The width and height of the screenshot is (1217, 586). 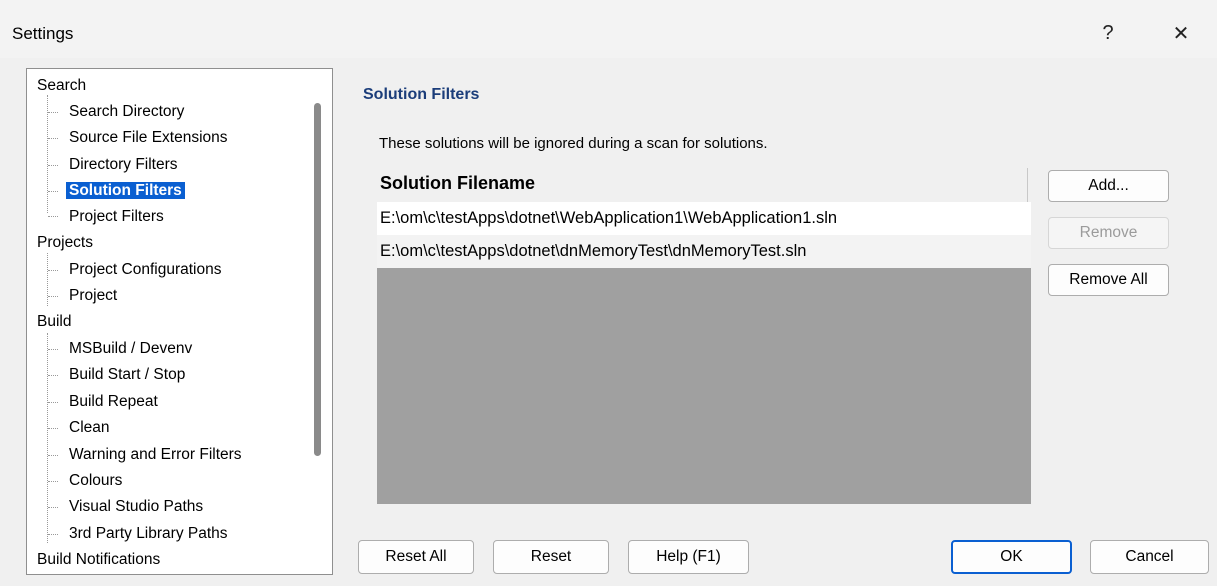 What do you see at coordinates (93, 296) in the screenshot?
I see `tree-item-project: Project` at bounding box center [93, 296].